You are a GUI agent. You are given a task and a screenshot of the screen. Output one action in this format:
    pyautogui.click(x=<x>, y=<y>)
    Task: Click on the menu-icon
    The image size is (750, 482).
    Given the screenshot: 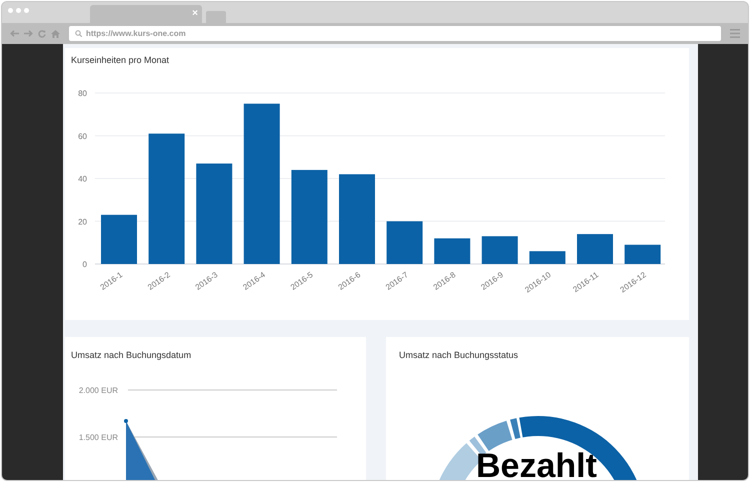 What is the action you would take?
    pyautogui.click(x=735, y=33)
    